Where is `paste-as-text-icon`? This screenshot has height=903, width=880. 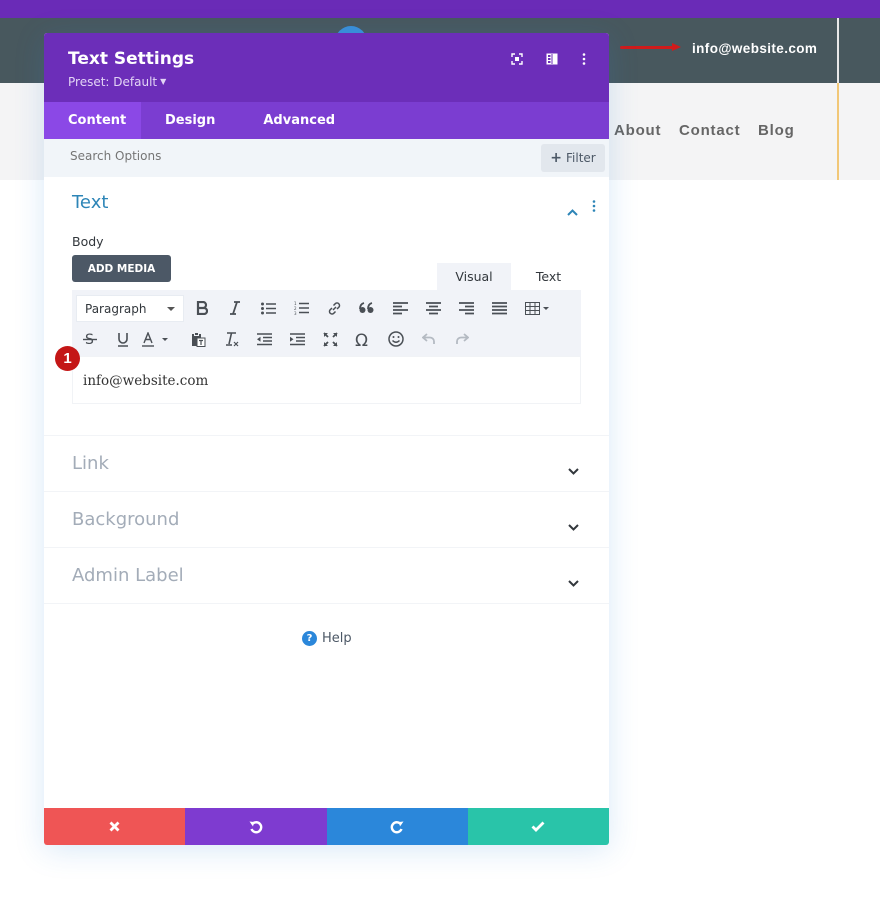
paste-as-text-icon is located at coordinates (198, 339).